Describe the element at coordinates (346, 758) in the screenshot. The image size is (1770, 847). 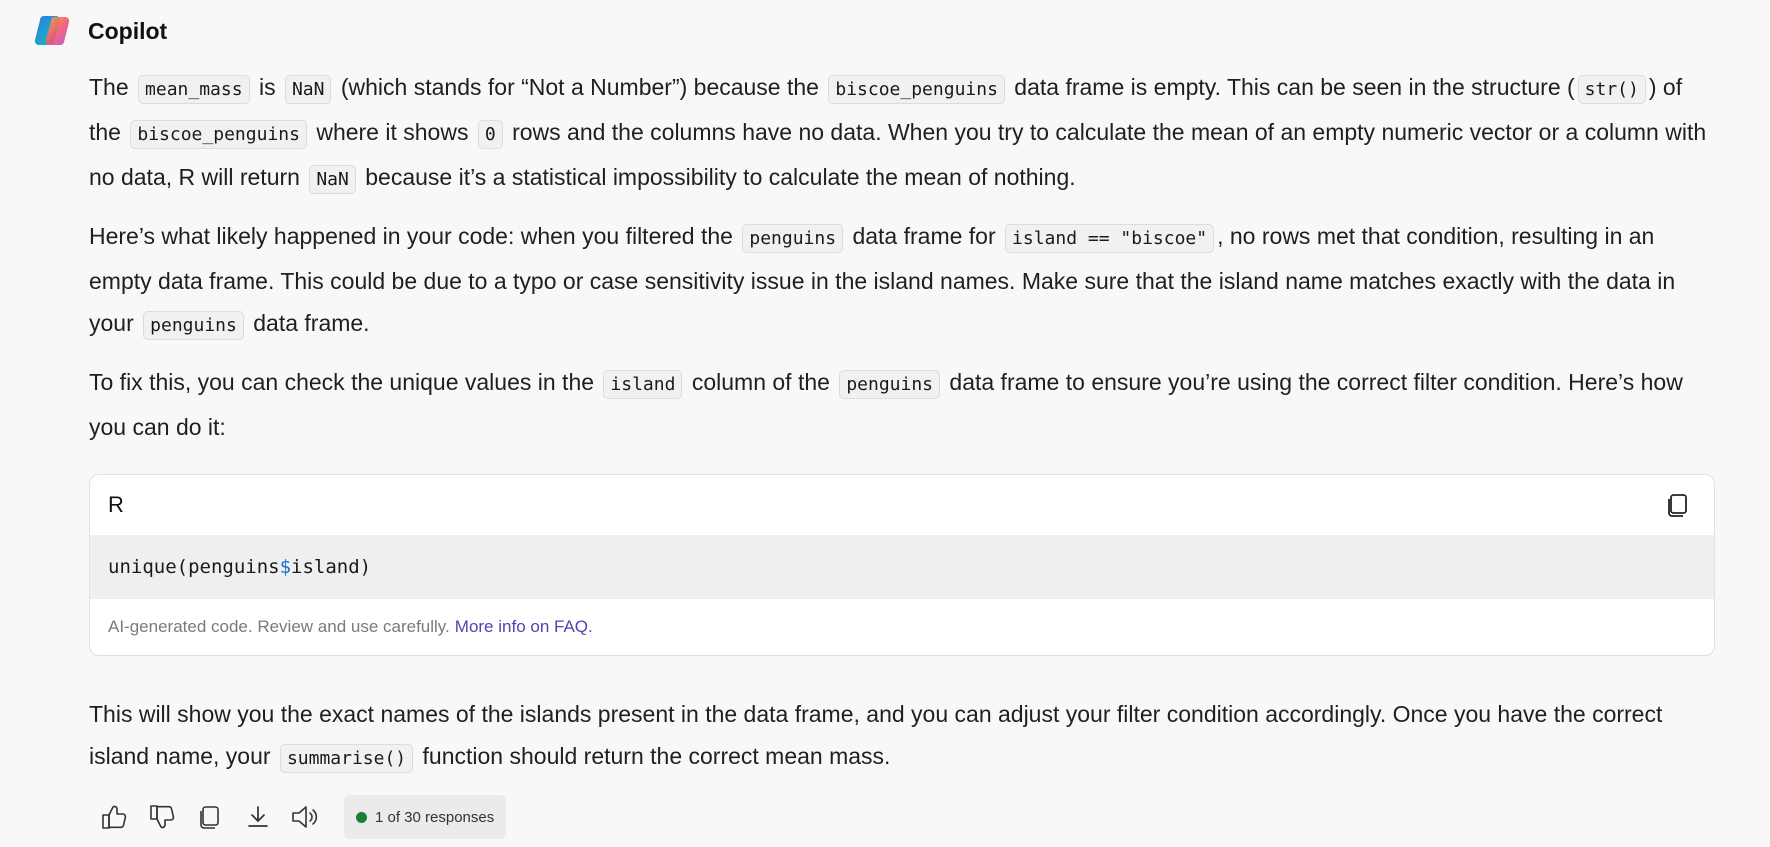
I see `inline-code: summarise()` at that location.